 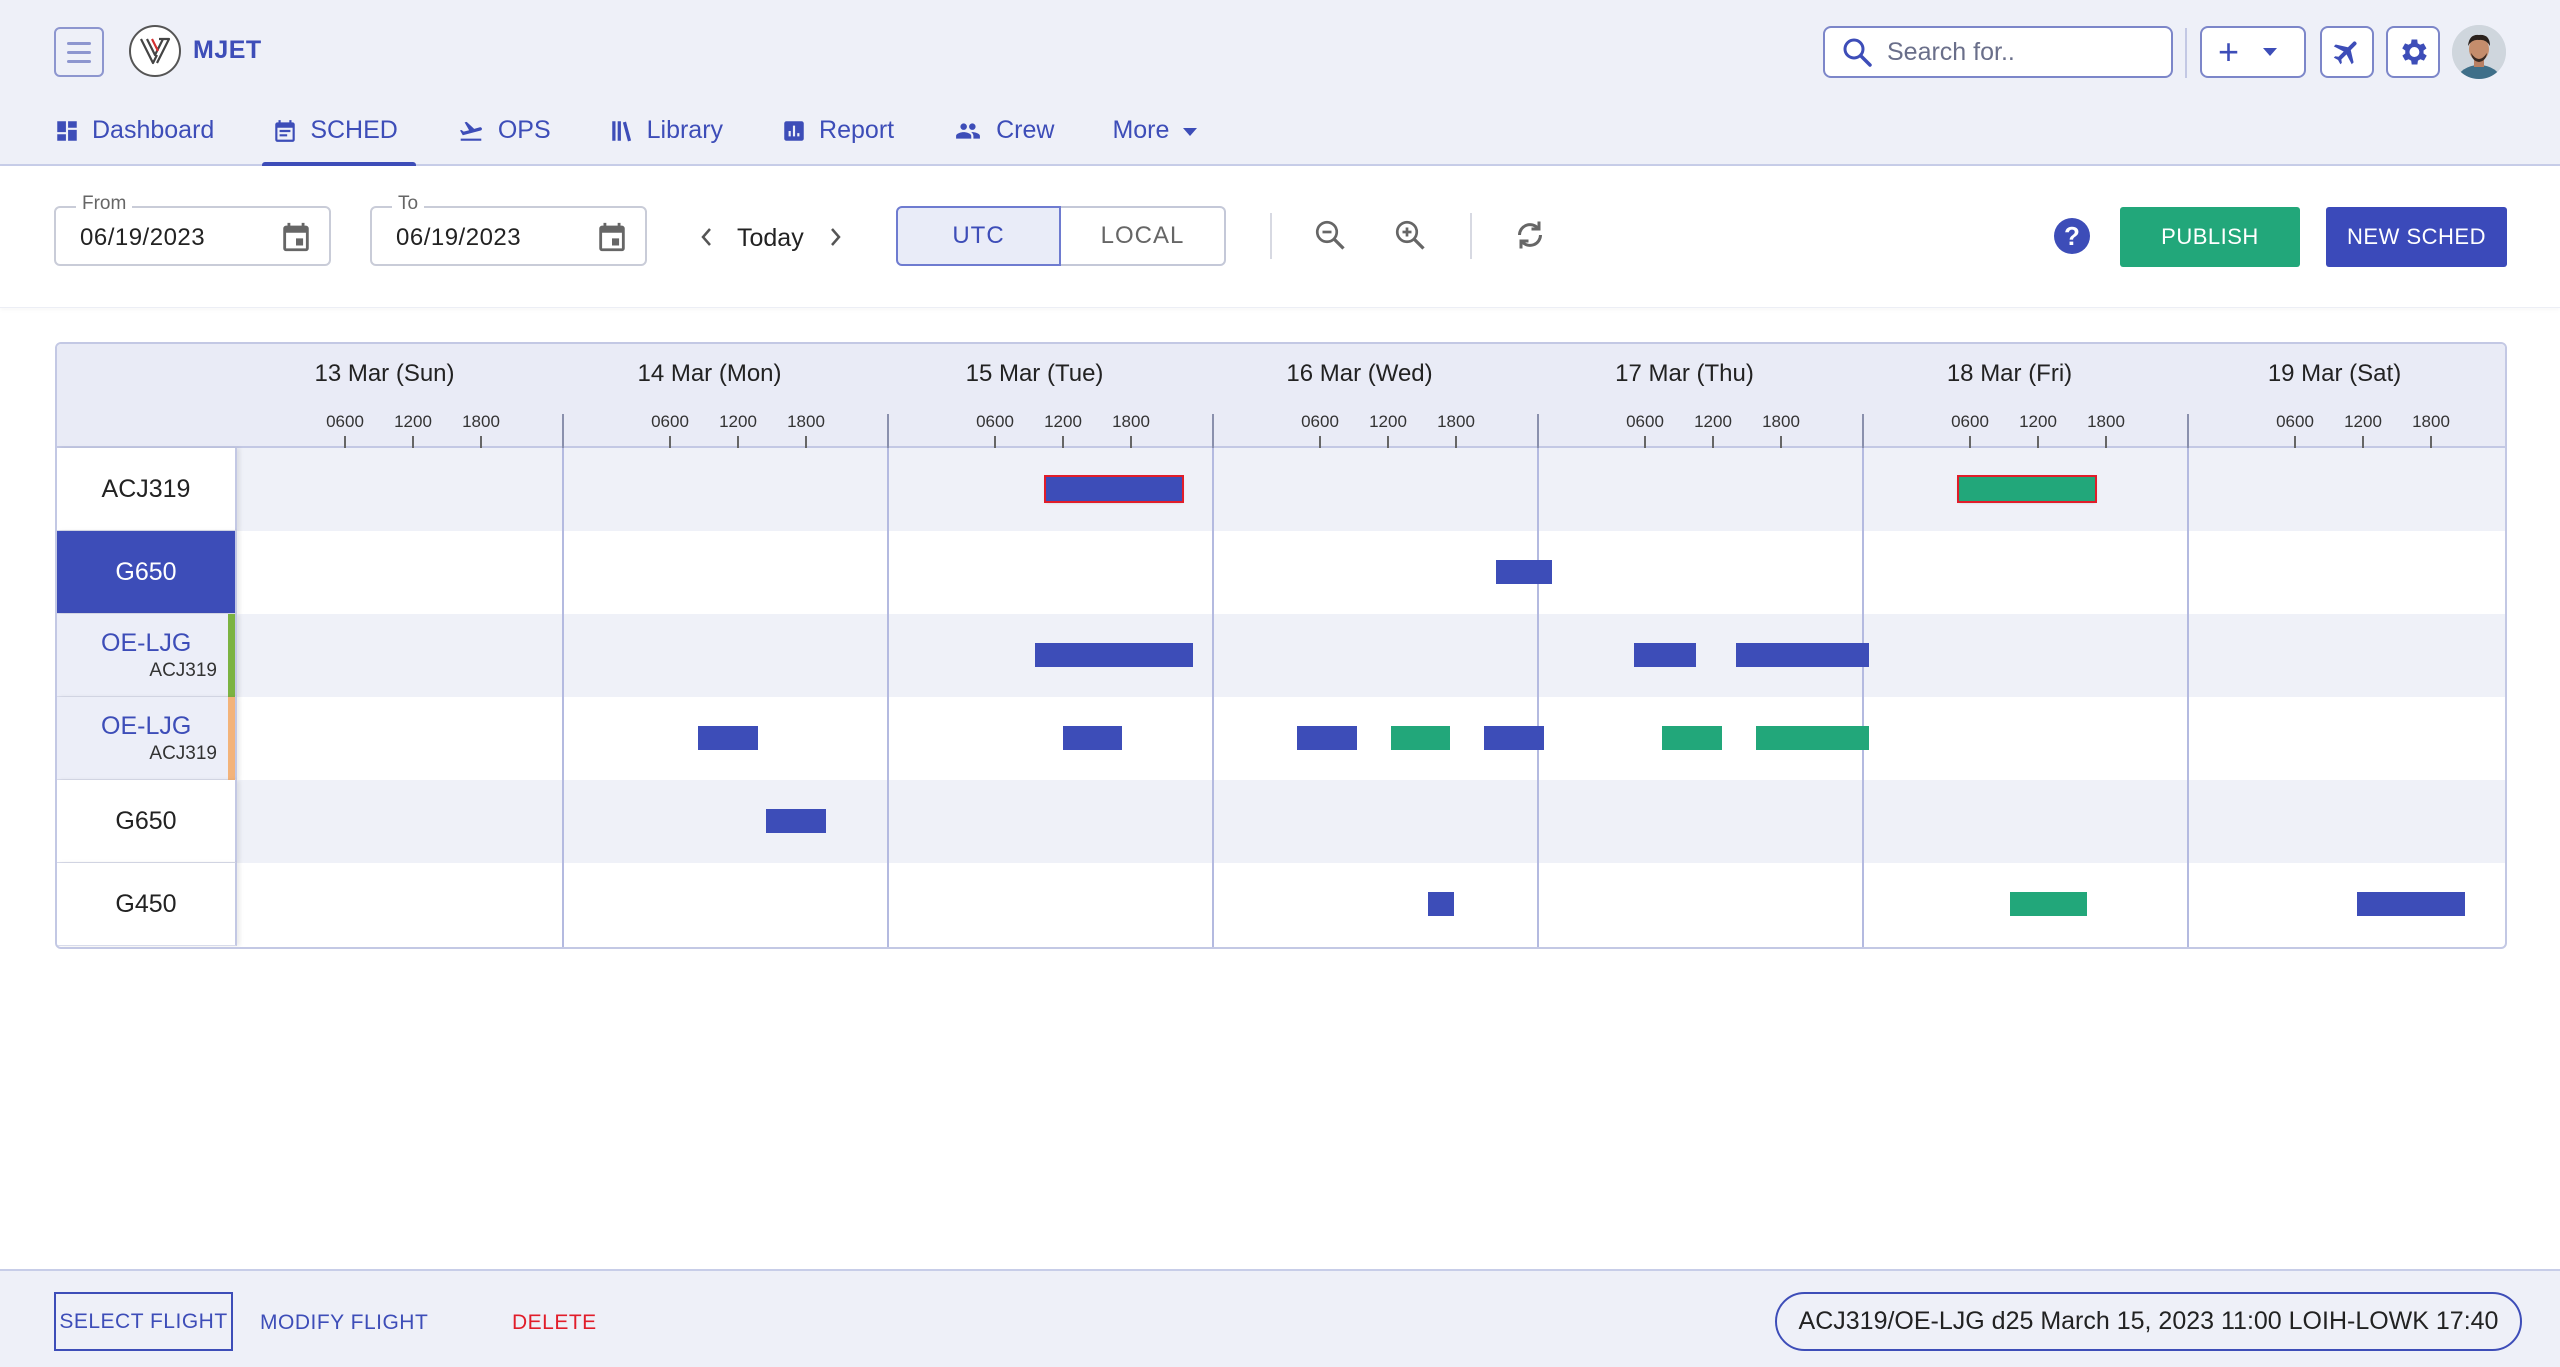 I want to click on prev-day-button, so click(x=706, y=237).